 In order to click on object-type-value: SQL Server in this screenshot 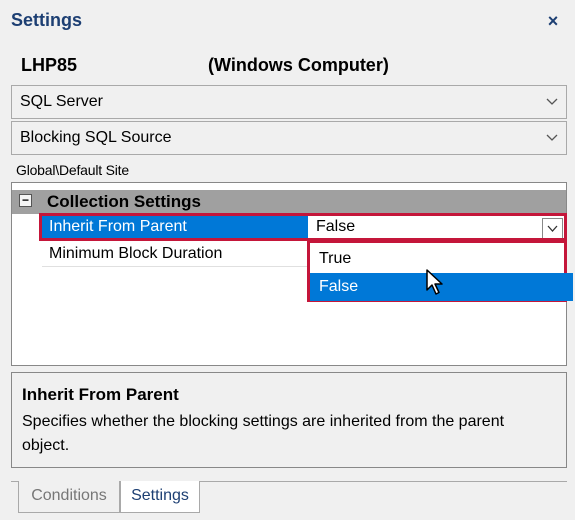, I will do `click(61, 101)`.